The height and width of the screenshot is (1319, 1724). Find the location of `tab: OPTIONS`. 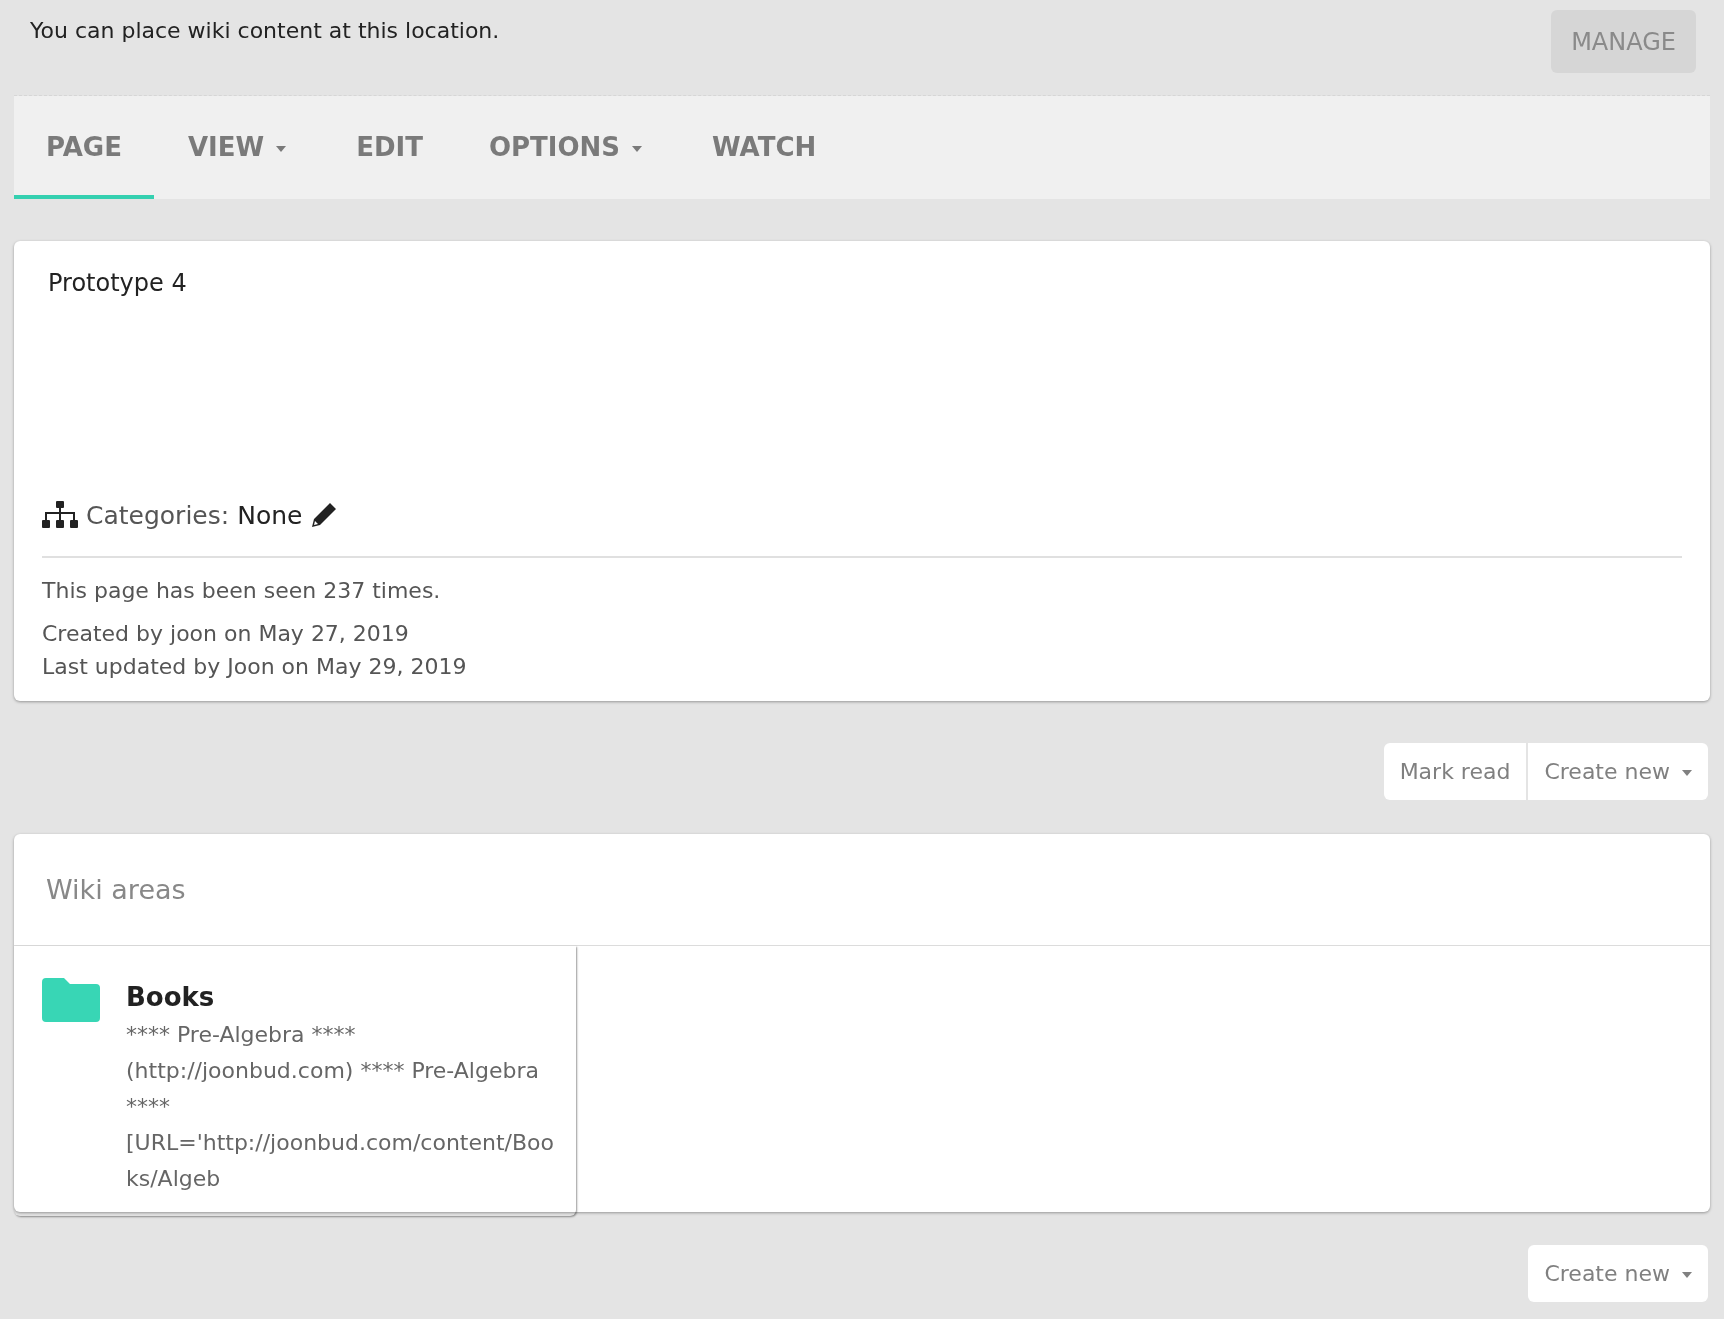

tab: OPTIONS is located at coordinates (567, 147).